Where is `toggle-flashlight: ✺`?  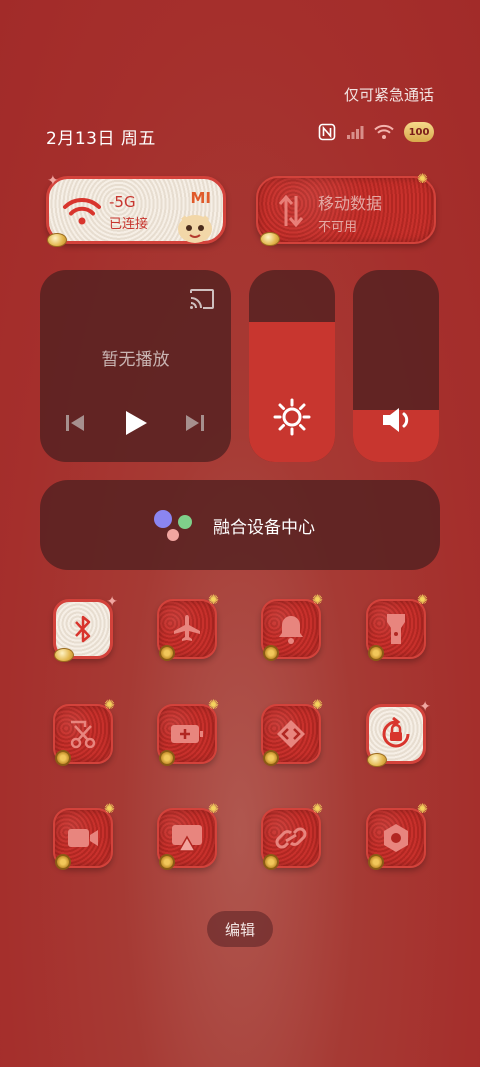 toggle-flashlight: ✺ is located at coordinates (397, 627).